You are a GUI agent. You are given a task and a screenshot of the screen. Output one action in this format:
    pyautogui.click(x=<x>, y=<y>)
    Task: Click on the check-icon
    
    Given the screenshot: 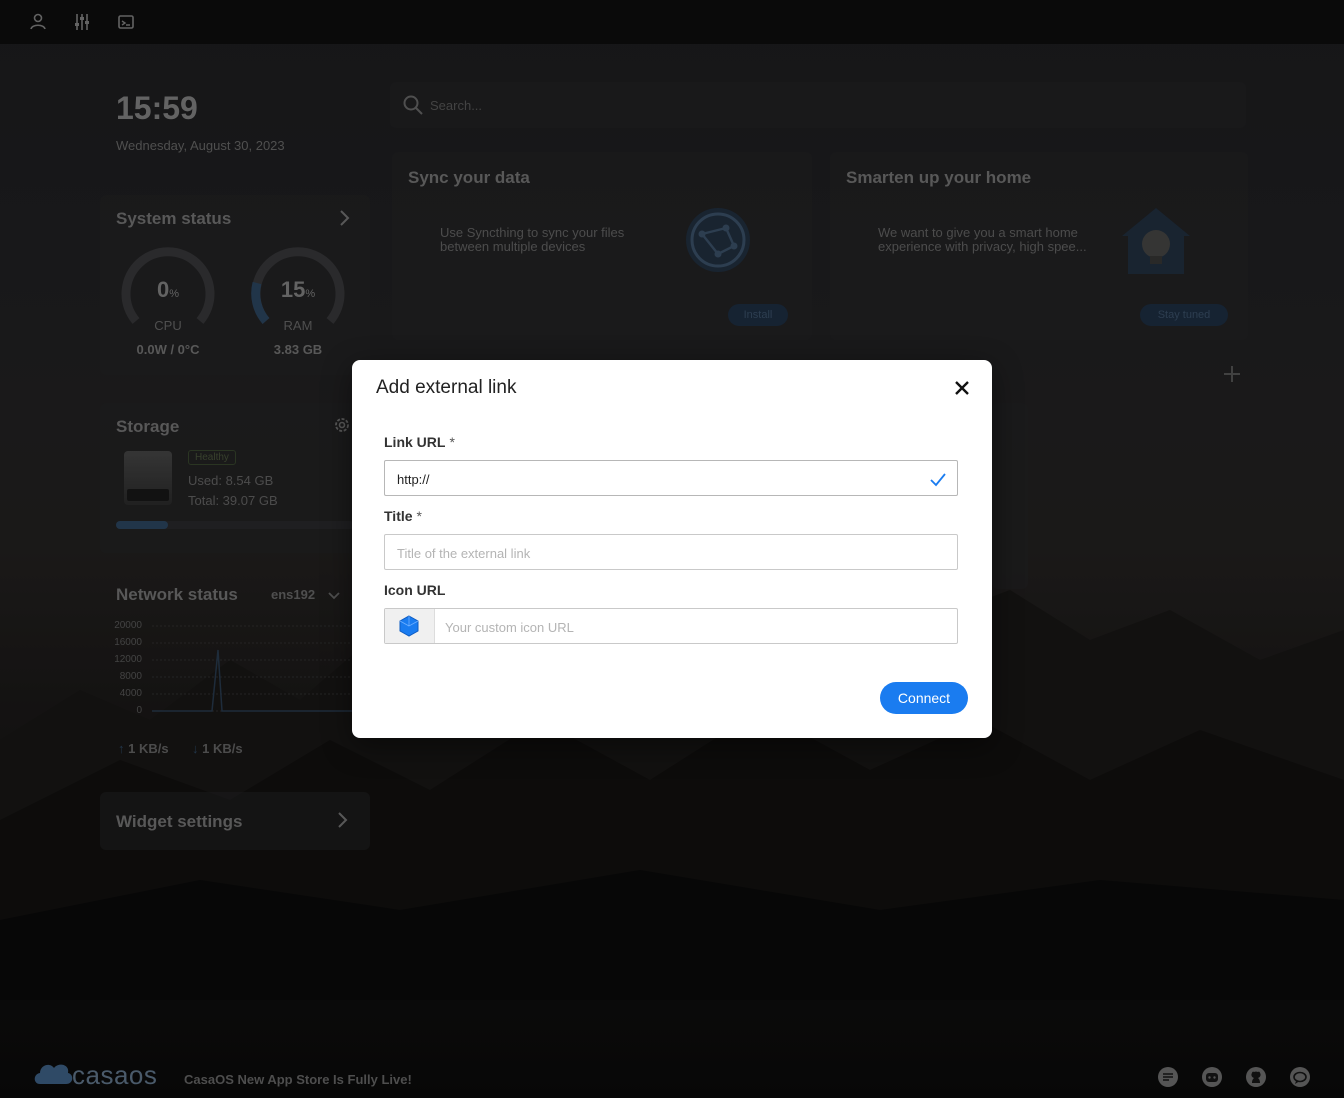 What is the action you would take?
    pyautogui.click(x=938, y=480)
    